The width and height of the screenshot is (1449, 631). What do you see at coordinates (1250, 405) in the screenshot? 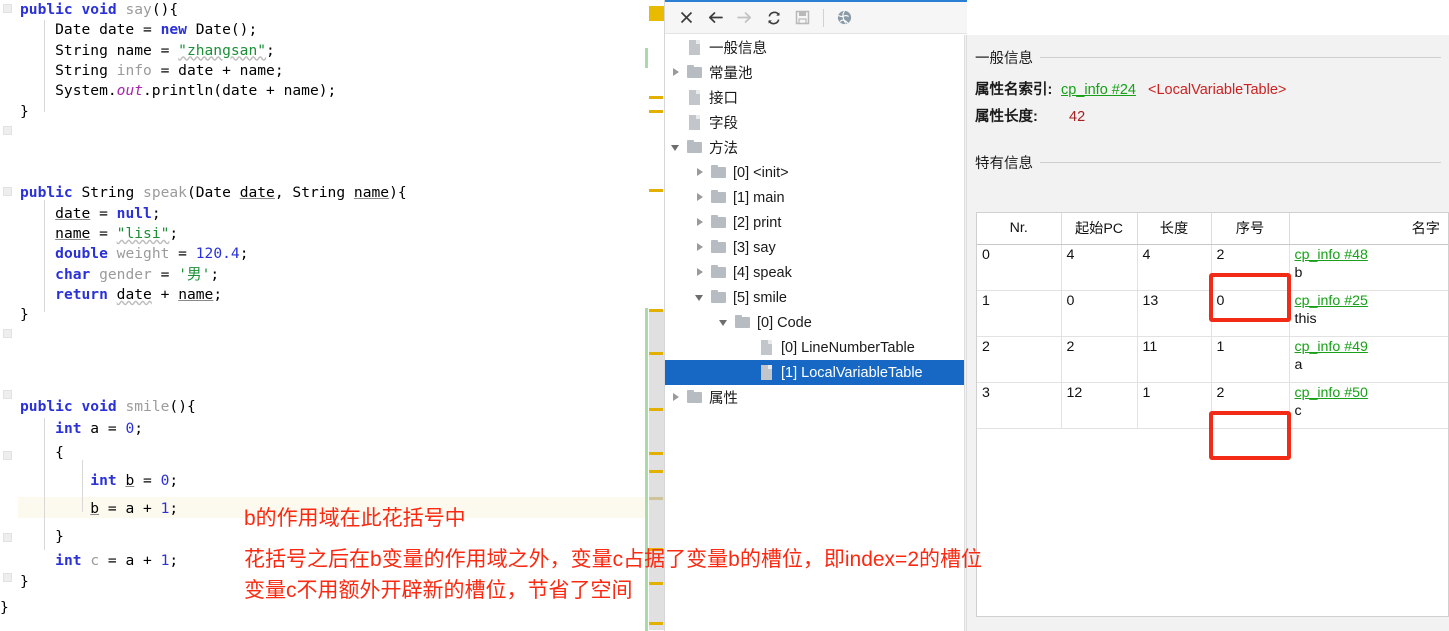
I see `cell-index: 2` at bounding box center [1250, 405].